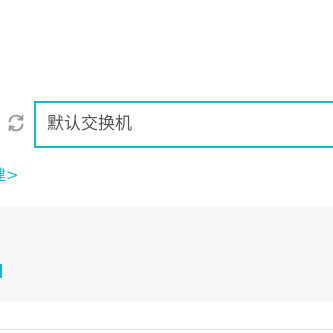 The height and width of the screenshot is (333, 333). What do you see at coordinates (89, 124) in the screenshot?
I see `switch-select-value: 默认交换机` at bounding box center [89, 124].